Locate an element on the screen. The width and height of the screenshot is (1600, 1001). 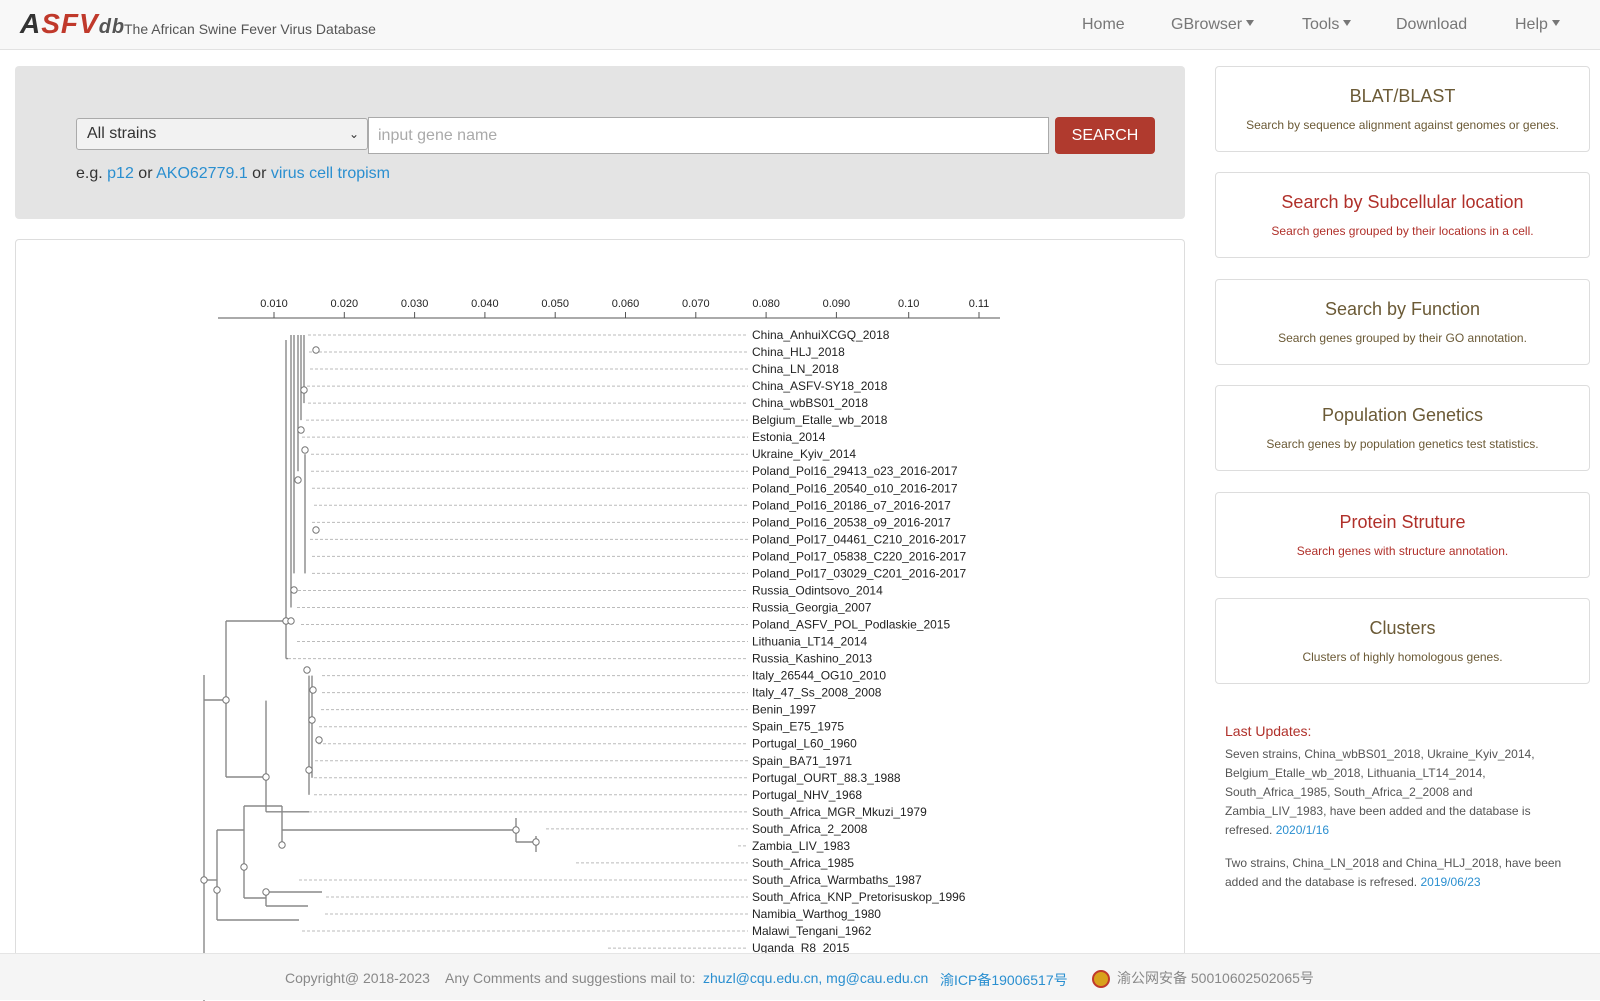
gene-search-input: input gene name is located at coordinates (708, 135).